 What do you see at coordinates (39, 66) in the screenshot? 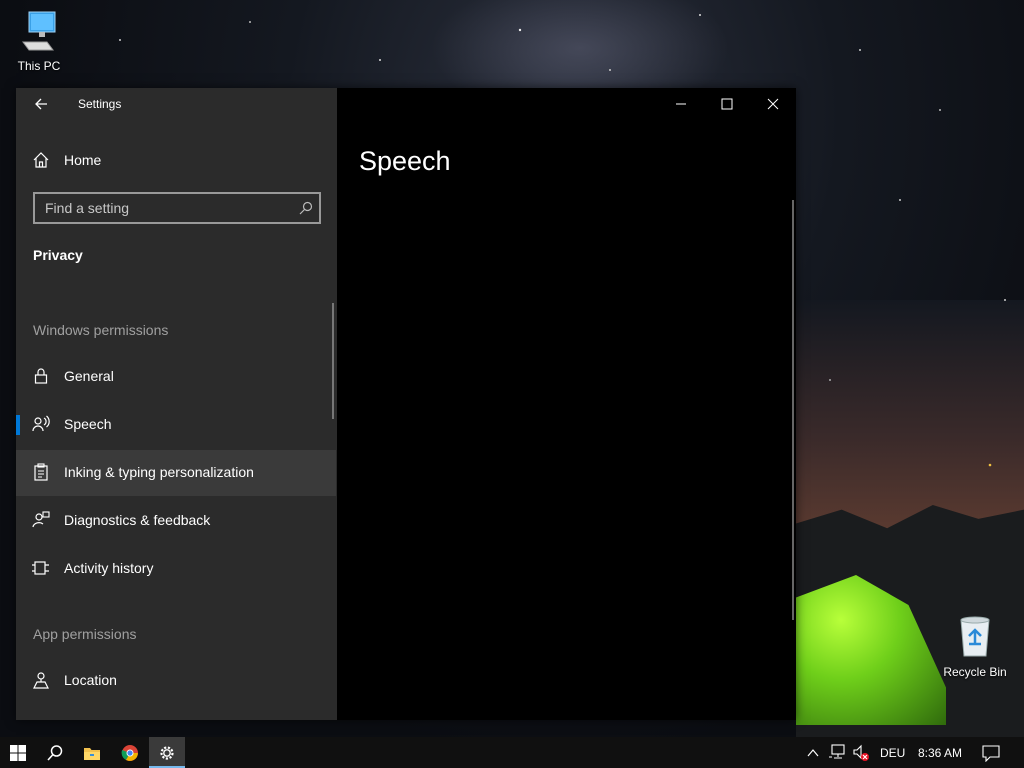
I see `desktop-icon-label: This PC` at bounding box center [39, 66].